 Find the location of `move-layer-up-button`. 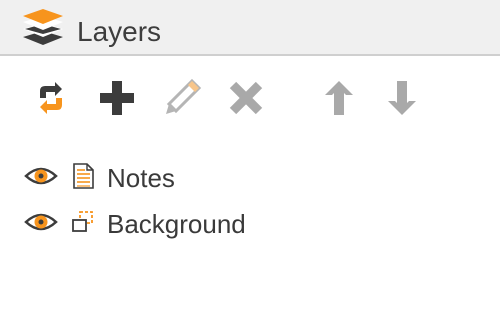

move-layer-up-button is located at coordinates (339, 98).